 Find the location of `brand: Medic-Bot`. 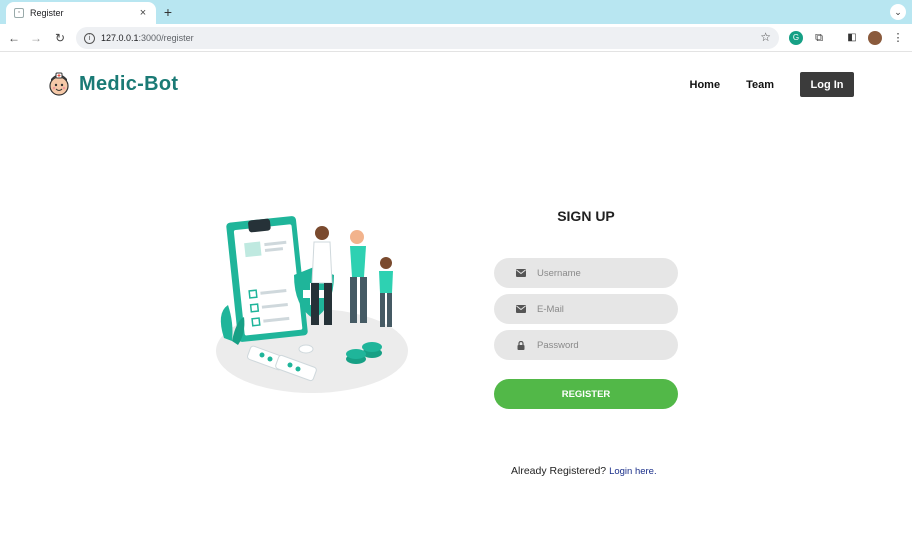

brand: Medic-Bot is located at coordinates (112, 84).